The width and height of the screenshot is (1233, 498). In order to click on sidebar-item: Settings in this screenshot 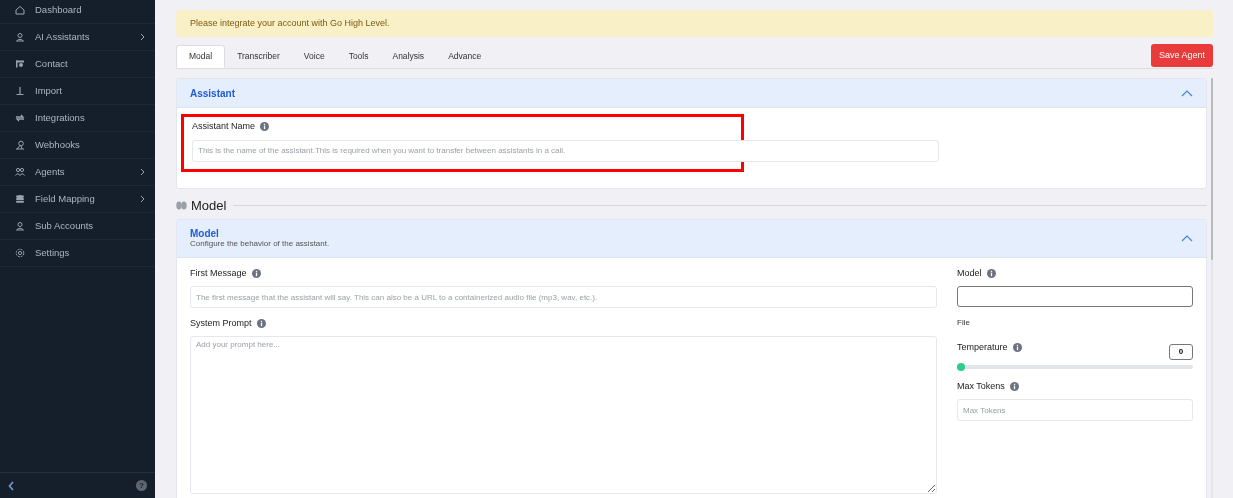, I will do `click(77, 253)`.